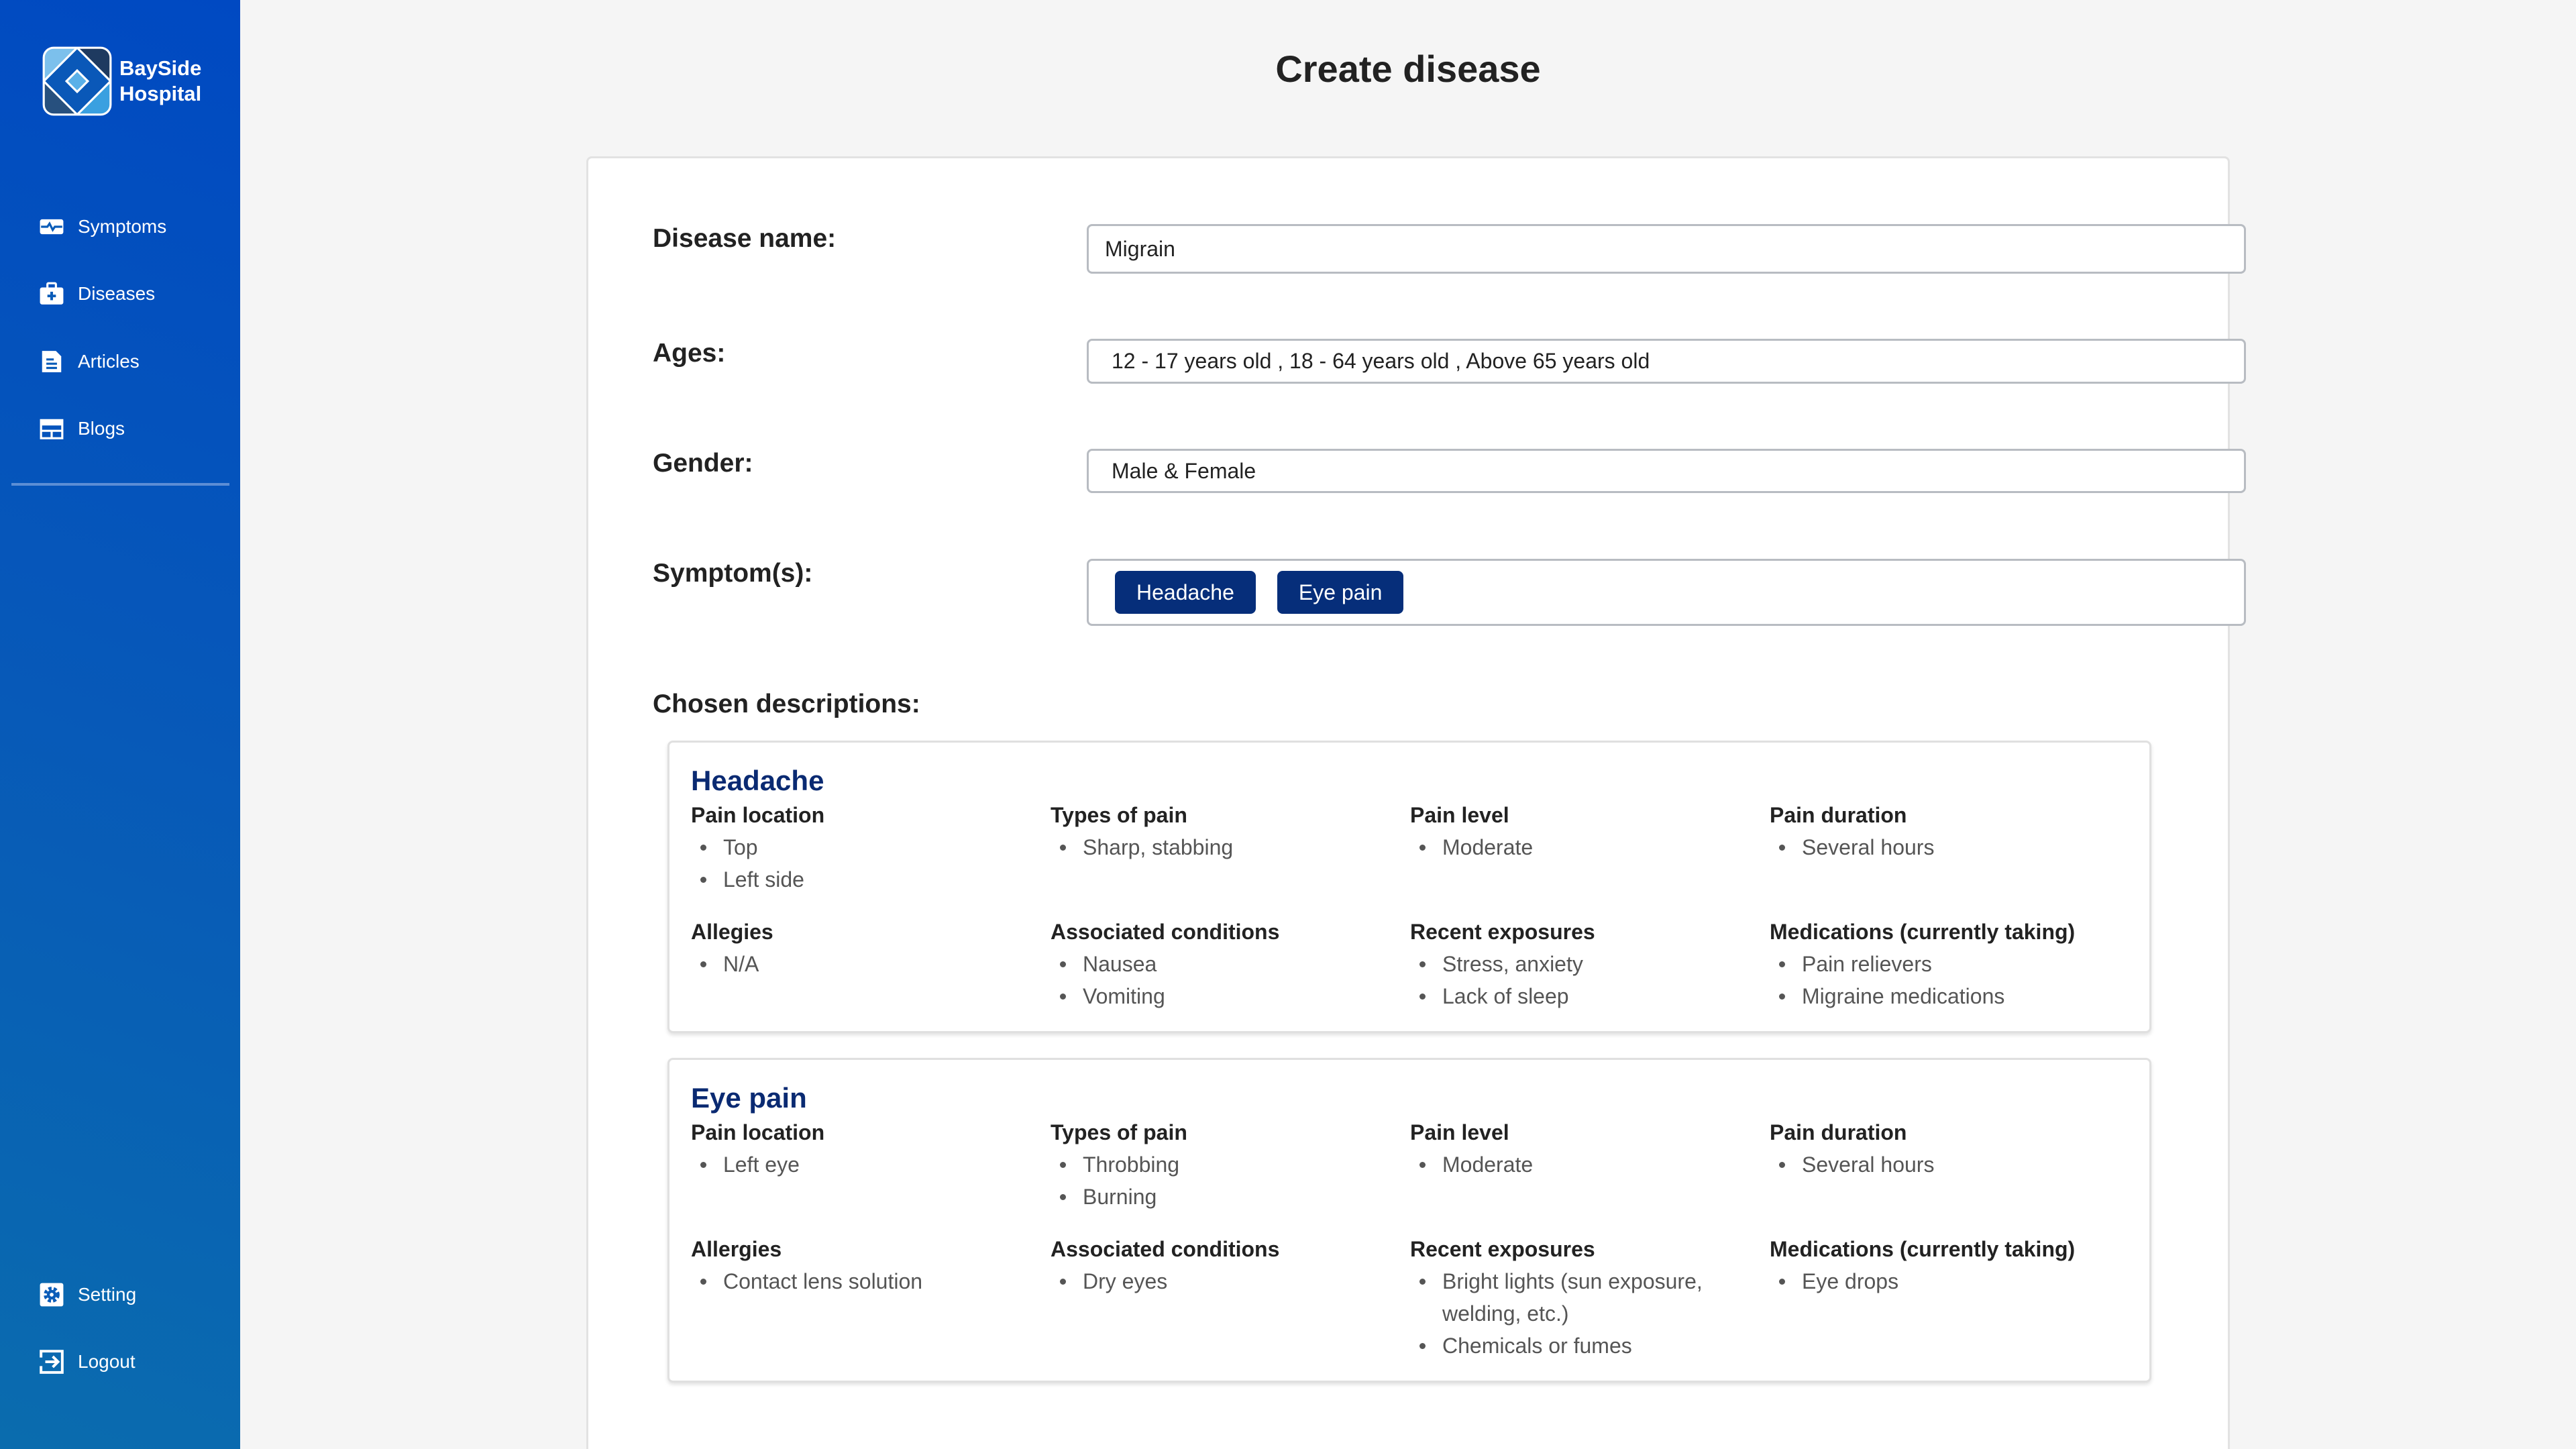 Image resolution: width=2576 pixels, height=1449 pixels. Describe the element at coordinates (1838, 1132) in the screenshot. I see `section-heading: Pain duration` at that location.